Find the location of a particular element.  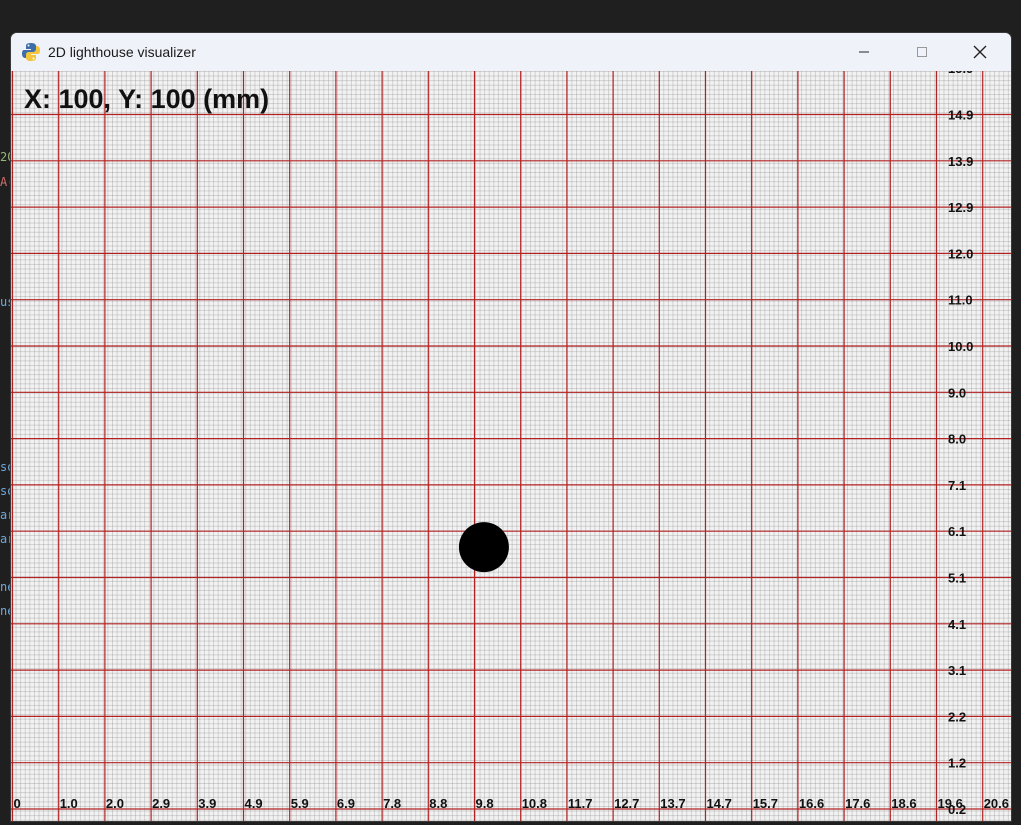

y-tick-label: 2.2 is located at coordinates (957, 716).